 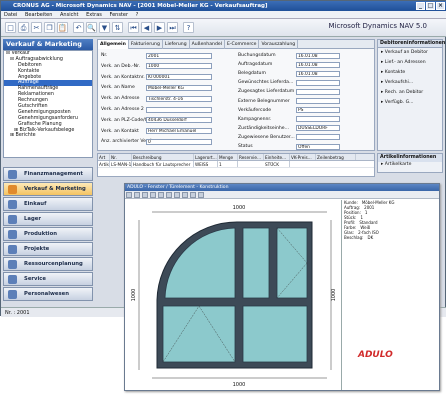 I want to click on col-header: Menge, so click(x=228, y=157).